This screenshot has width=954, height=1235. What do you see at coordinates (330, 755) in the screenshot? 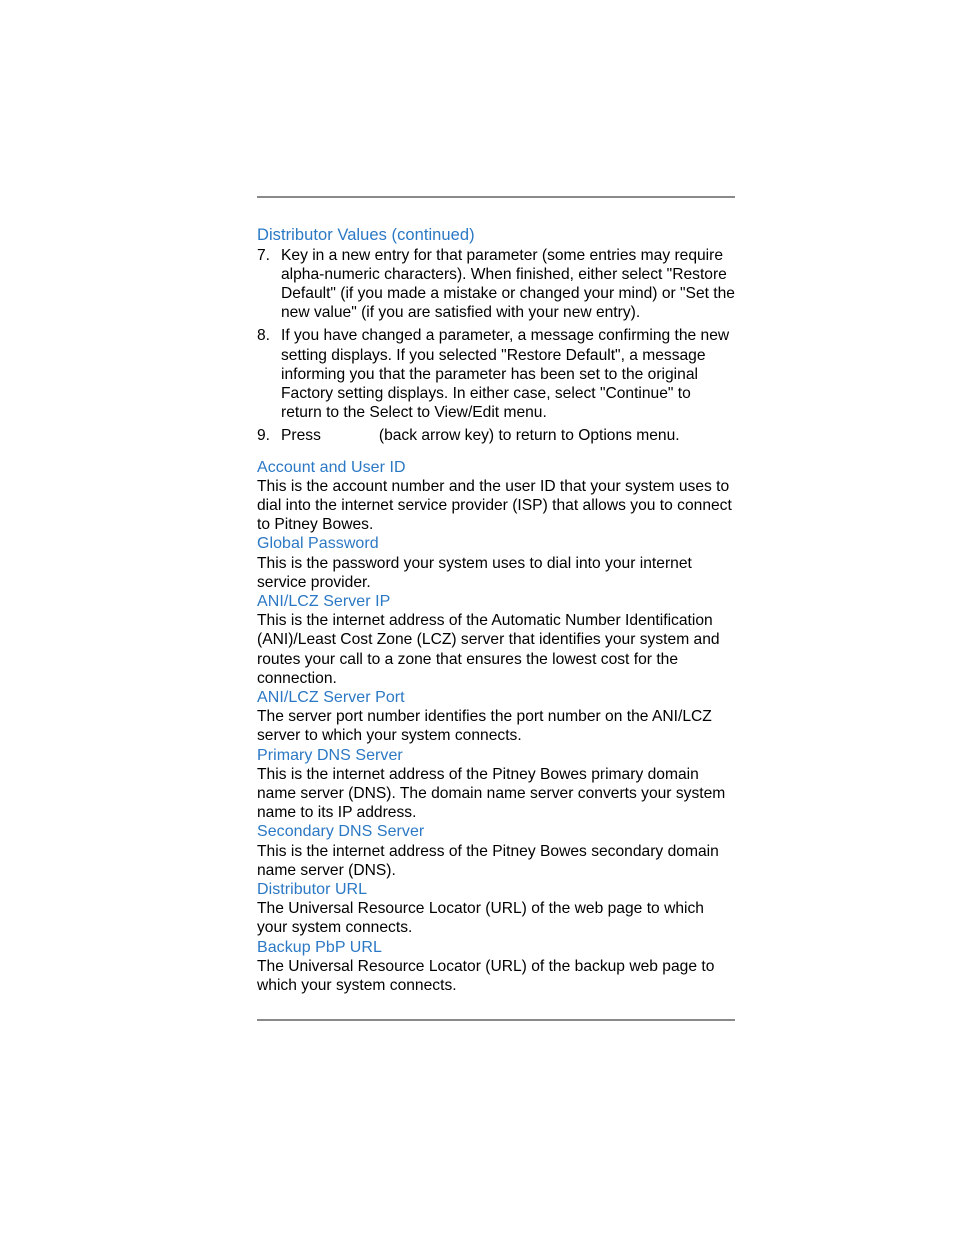
I see `definition-heading: Primary DNS Server` at bounding box center [330, 755].